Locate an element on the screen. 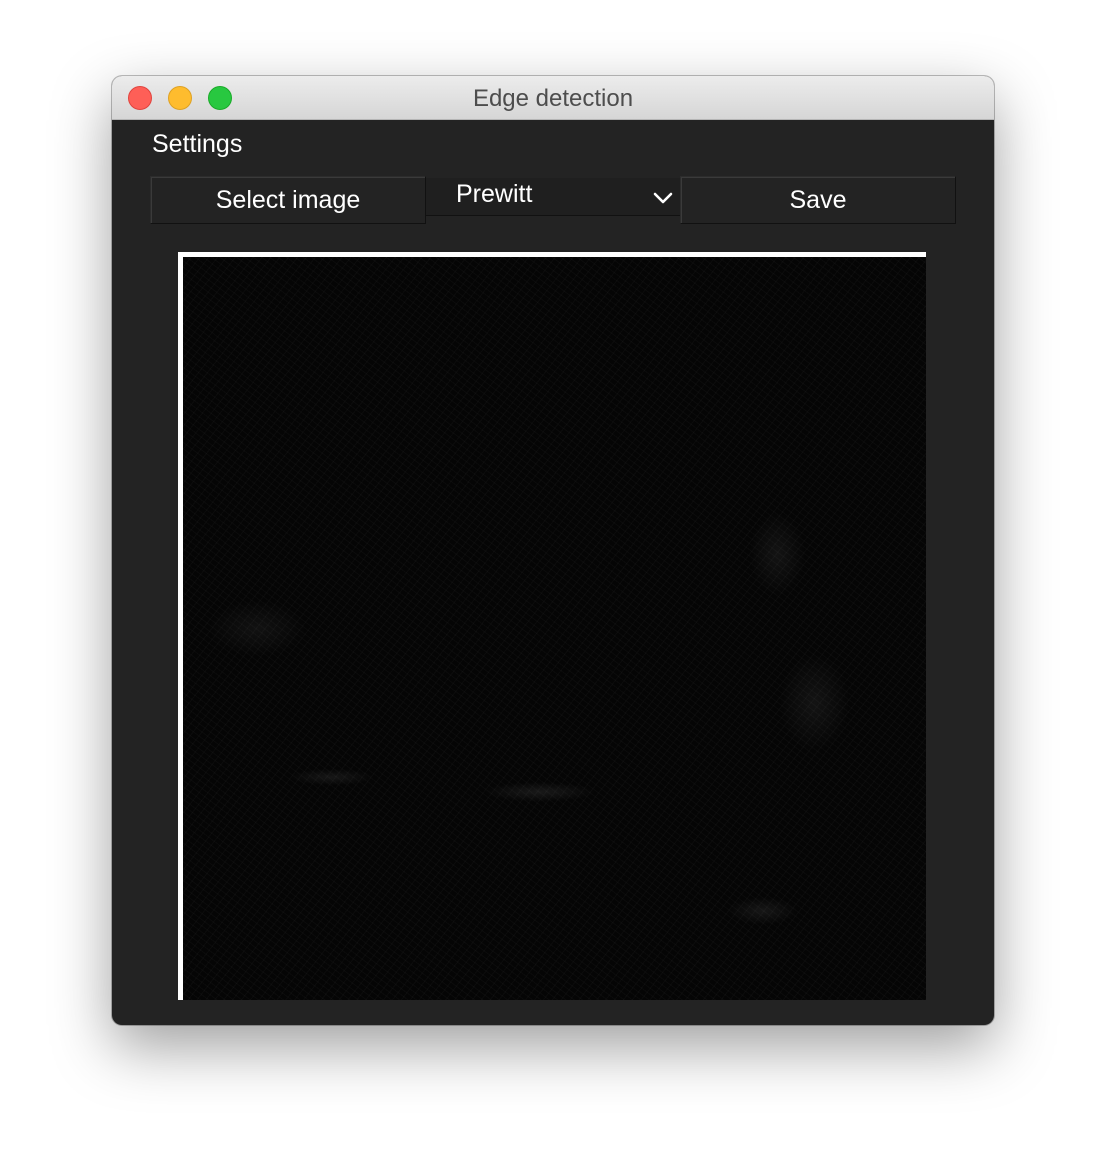 This screenshot has height=1174, width=1106. select-image-button: Select image is located at coordinates (288, 200).